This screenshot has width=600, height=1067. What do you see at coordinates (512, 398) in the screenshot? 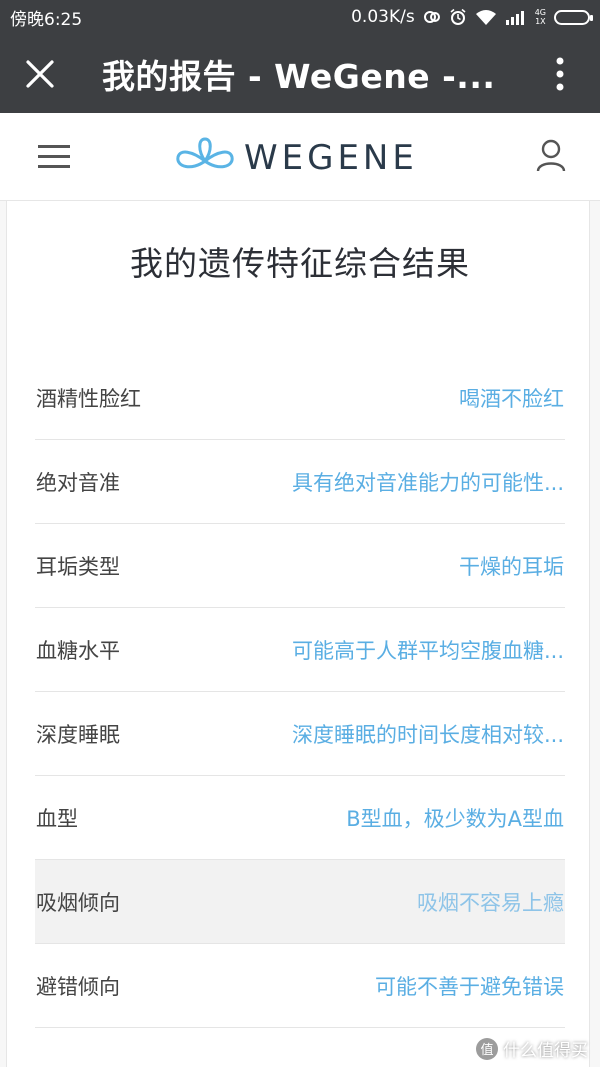
I see `trait-value: 喝酒不脸红` at bounding box center [512, 398].